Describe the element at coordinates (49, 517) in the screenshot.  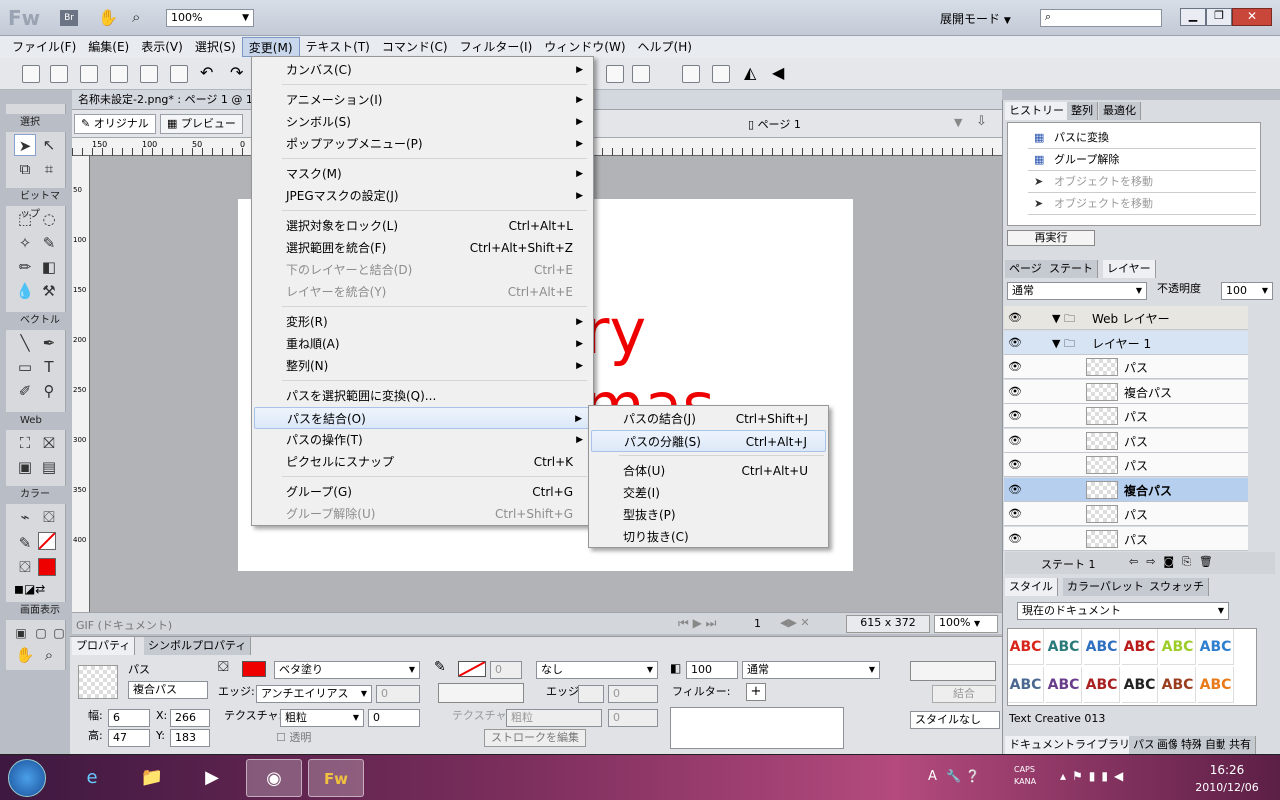
I see `paint-bucket-tool-icon: ⛋` at that location.